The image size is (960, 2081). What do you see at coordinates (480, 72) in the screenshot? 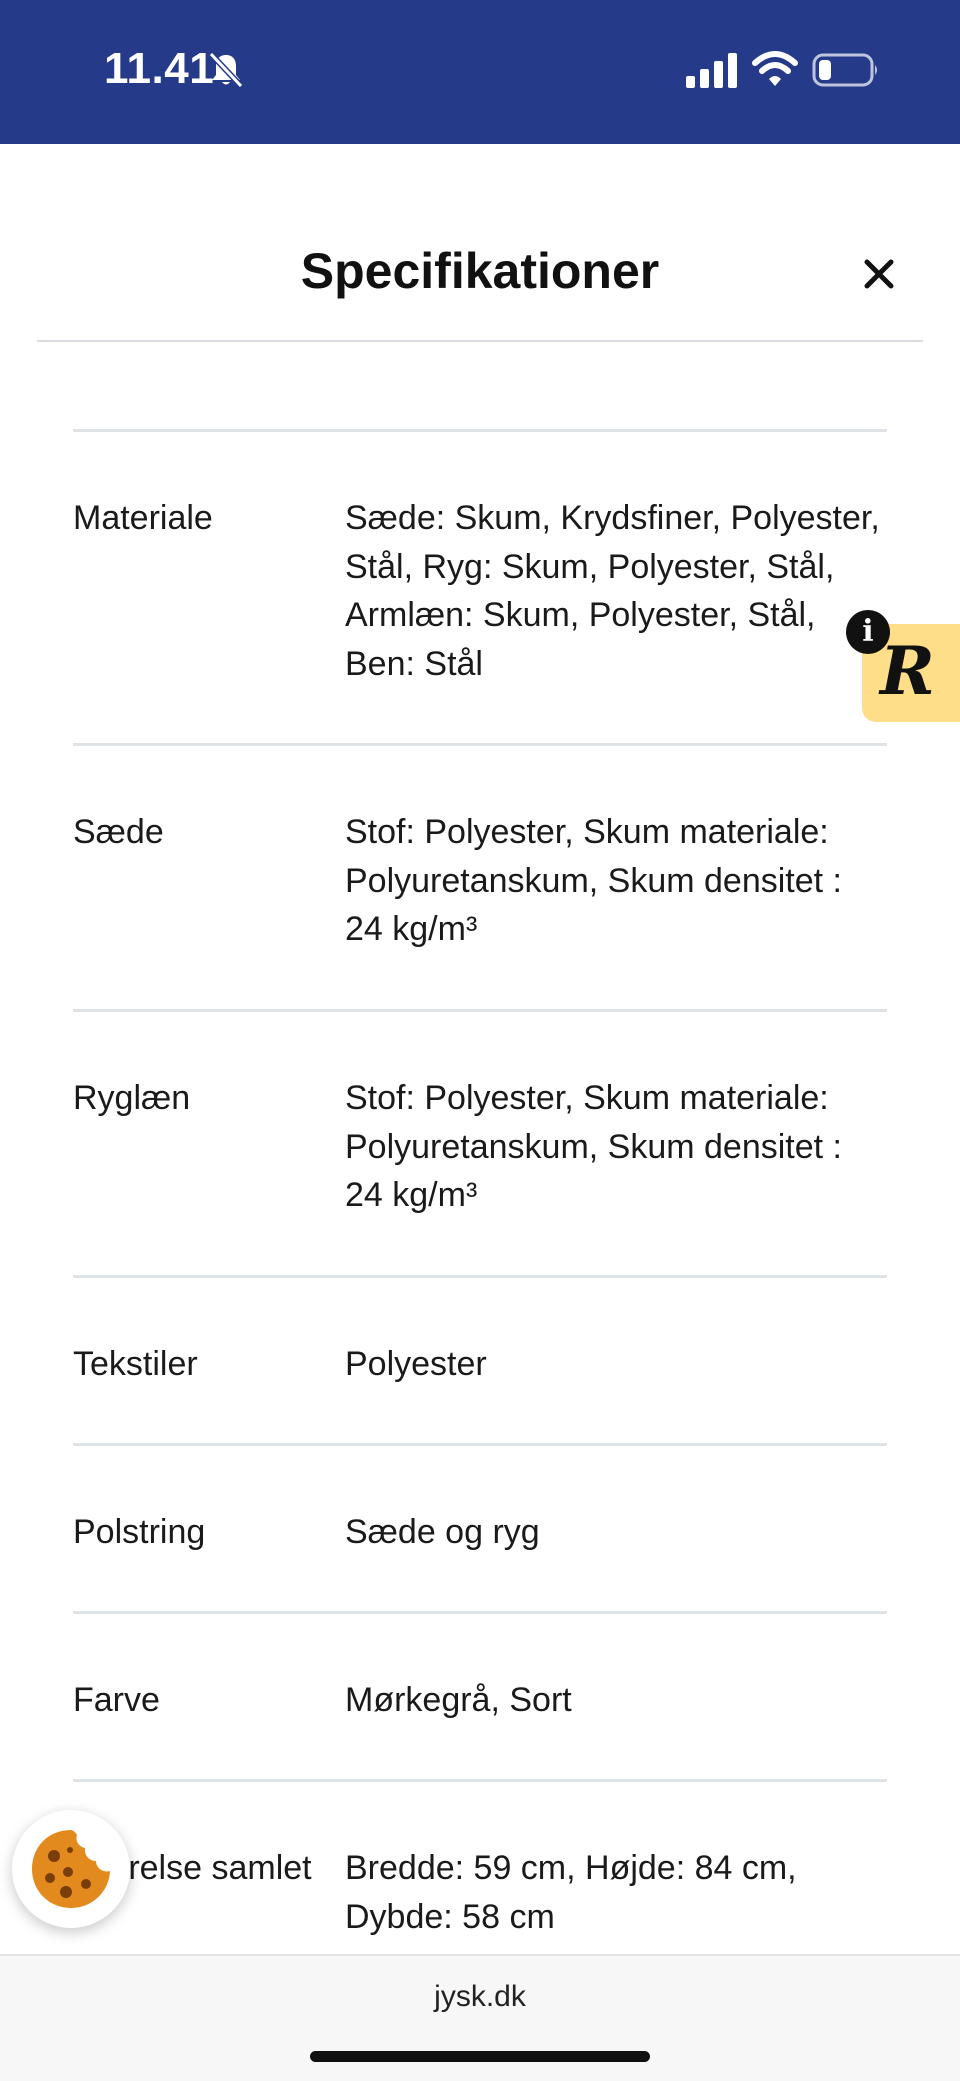
I see `status-bar: 11.41` at bounding box center [480, 72].